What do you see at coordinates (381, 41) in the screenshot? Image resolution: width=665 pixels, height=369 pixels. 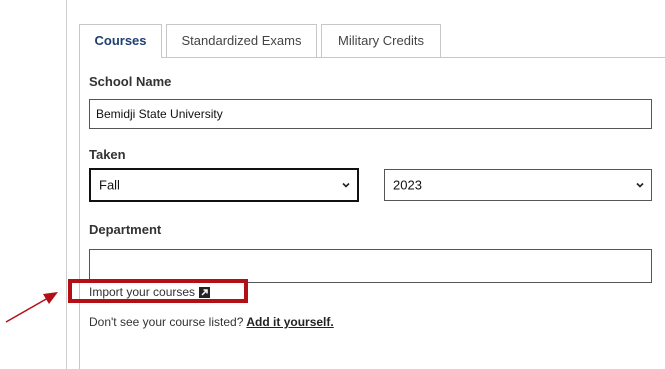 I see `tab-military-credits: Military Credits` at bounding box center [381, 41].